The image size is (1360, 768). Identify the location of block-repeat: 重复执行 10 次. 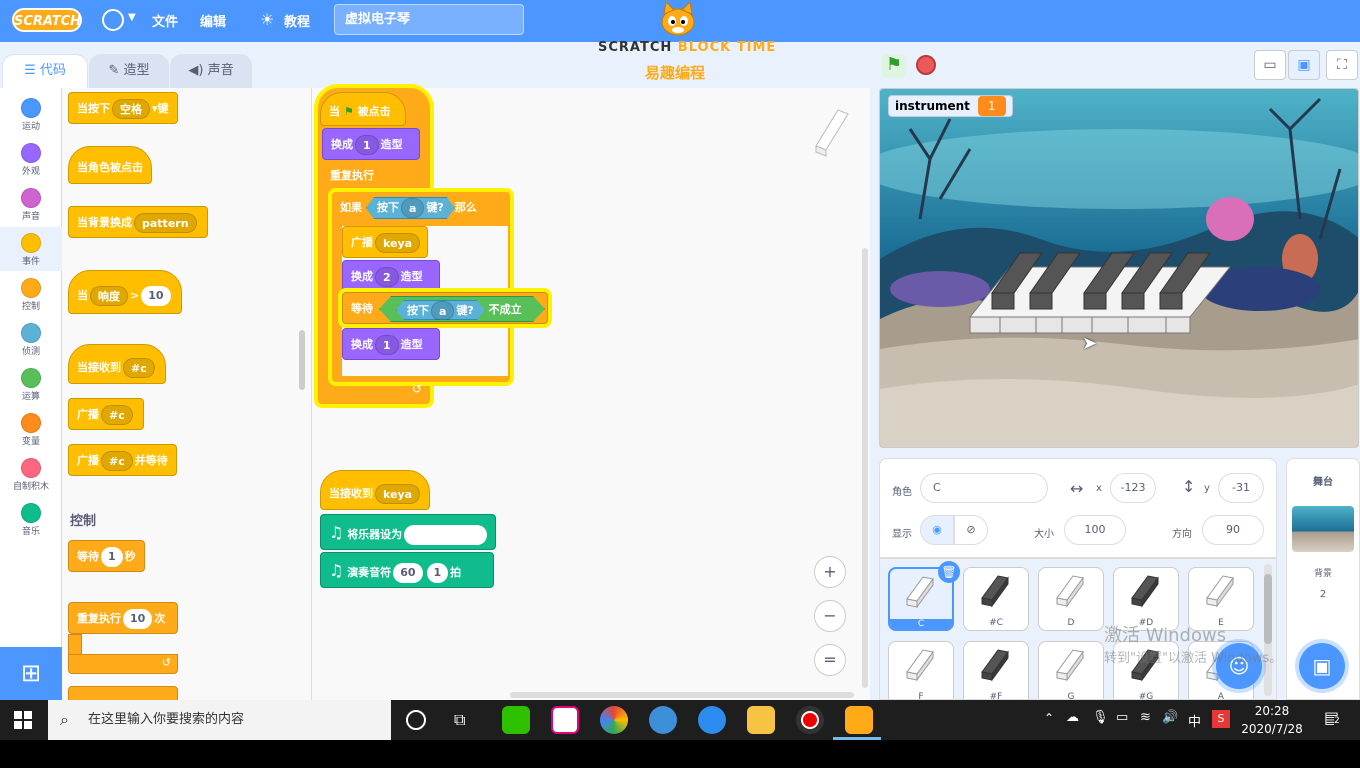
(123, 618).